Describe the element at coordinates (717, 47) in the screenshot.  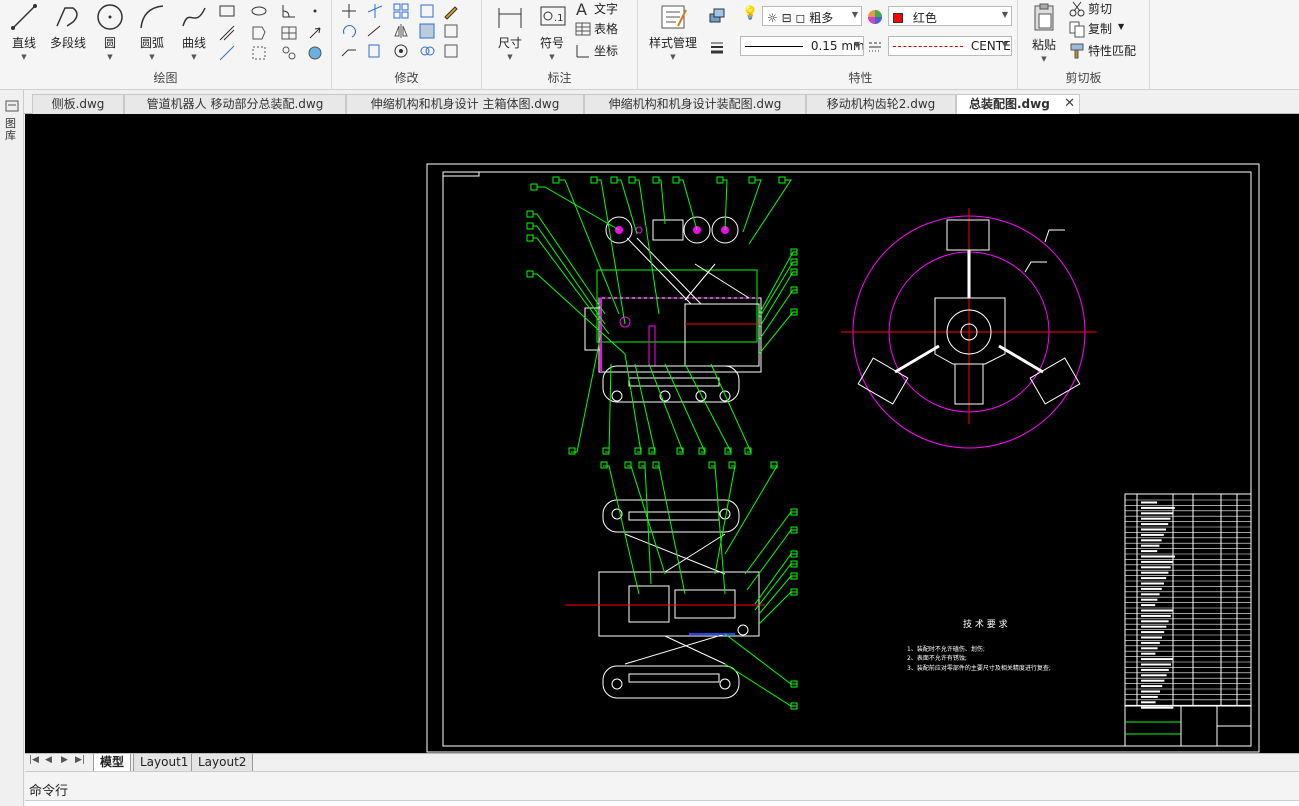
I see `lineweight-icon` at that location.